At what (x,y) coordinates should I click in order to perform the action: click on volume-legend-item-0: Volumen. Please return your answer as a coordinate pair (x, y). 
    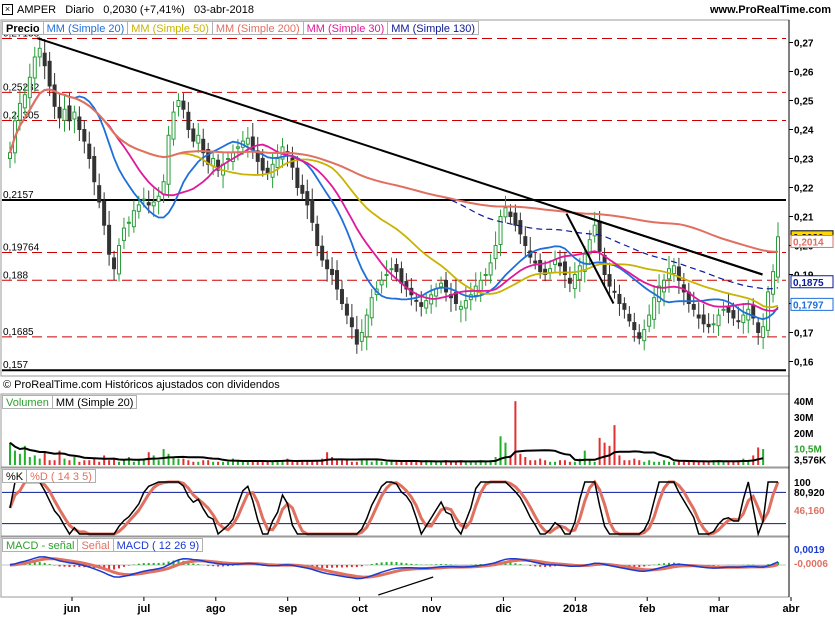
    Looking at the image, I should click on (27, 402).